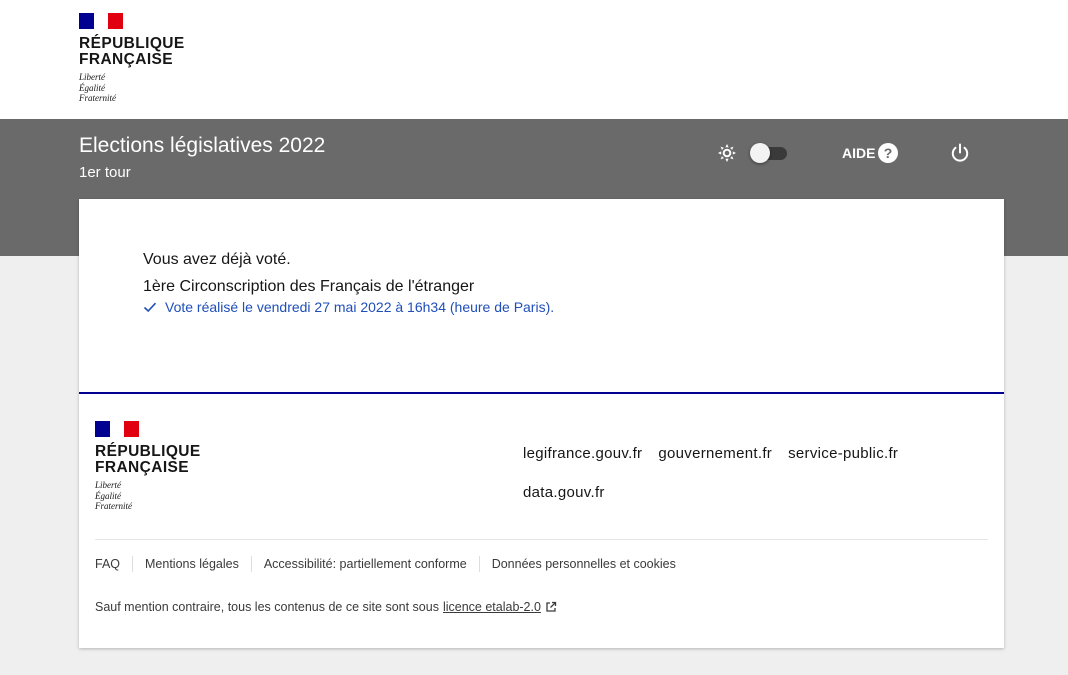 The height and width of the screenshot is (675, 1068). I want to click on footer-top-border, so click(541, 393).